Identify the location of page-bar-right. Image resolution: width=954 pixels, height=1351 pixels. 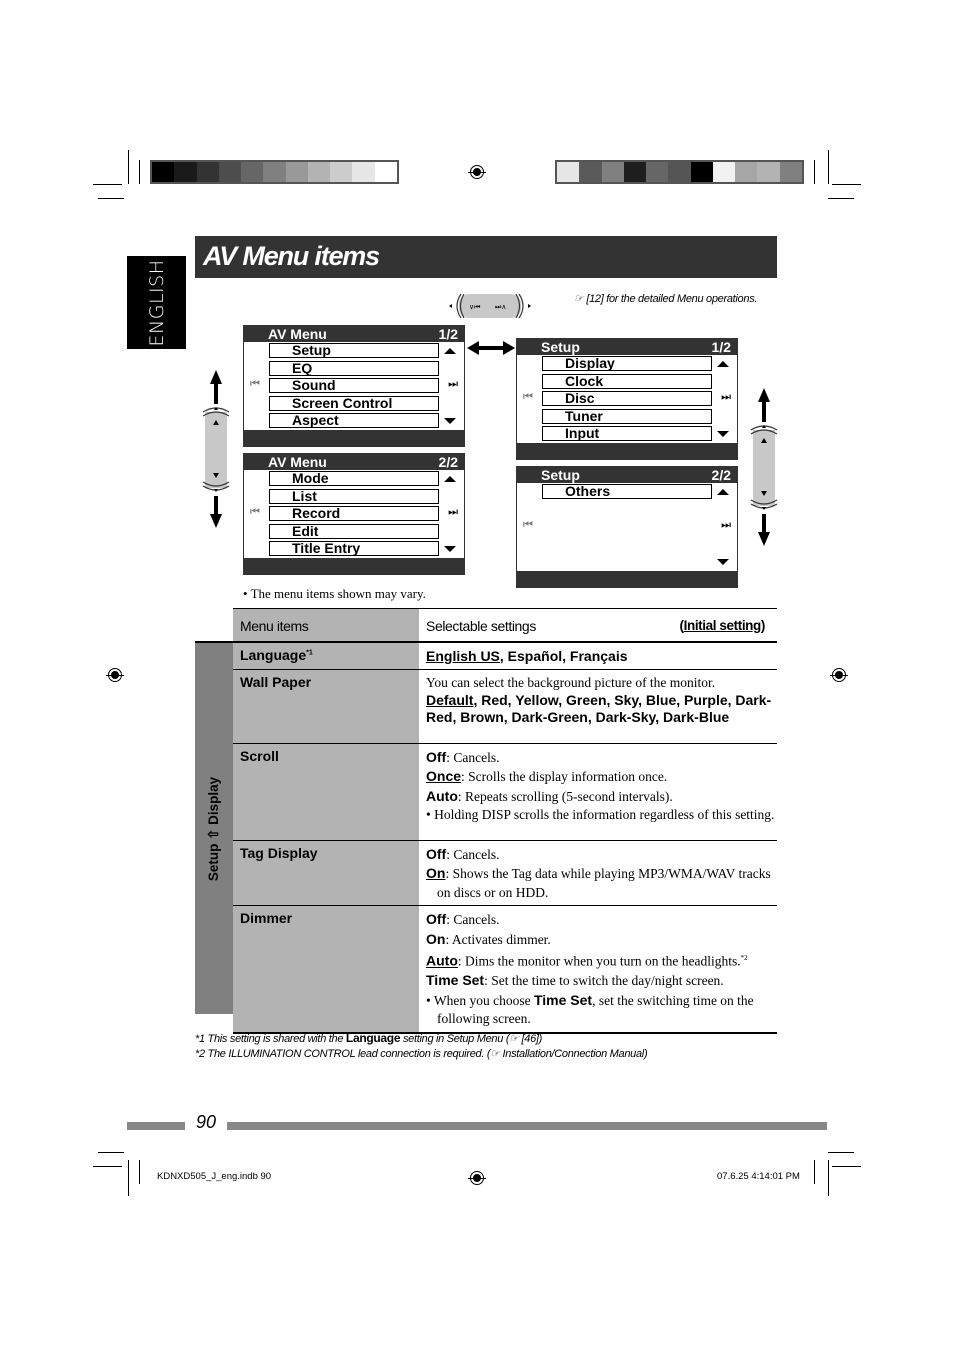
(527, 1126).